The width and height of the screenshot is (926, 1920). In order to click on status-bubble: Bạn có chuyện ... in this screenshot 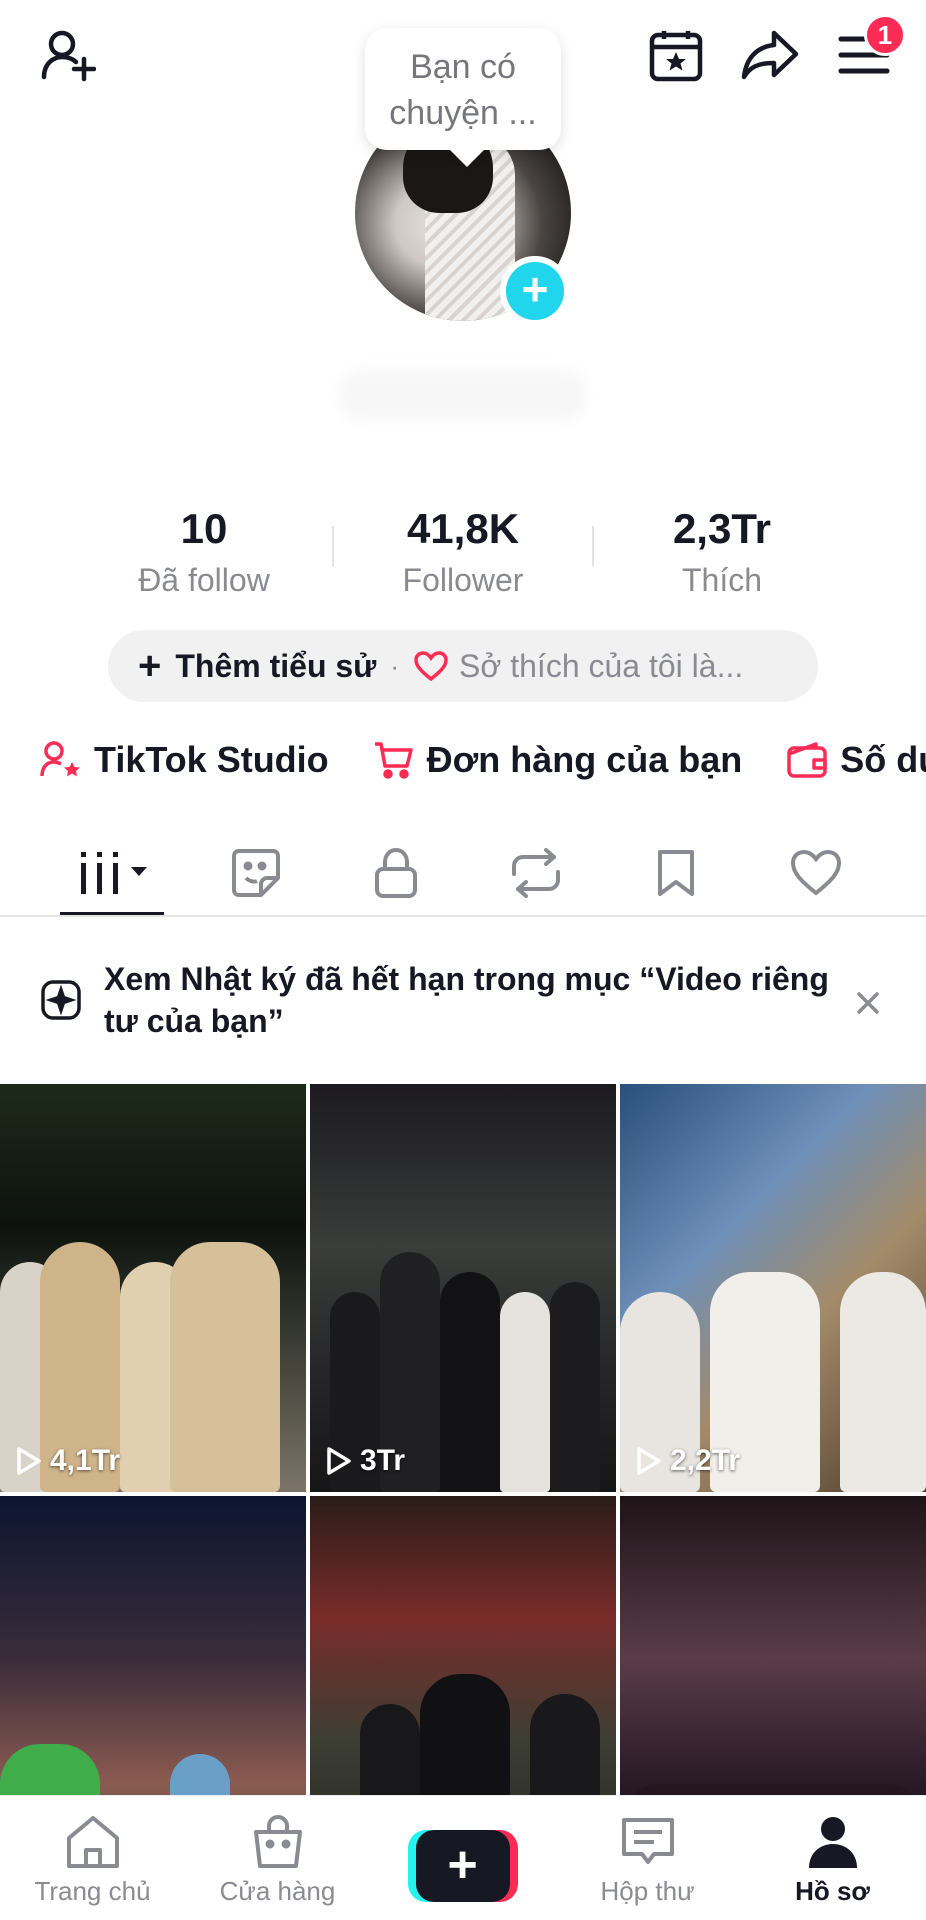, I will do `click(463, 89)`.